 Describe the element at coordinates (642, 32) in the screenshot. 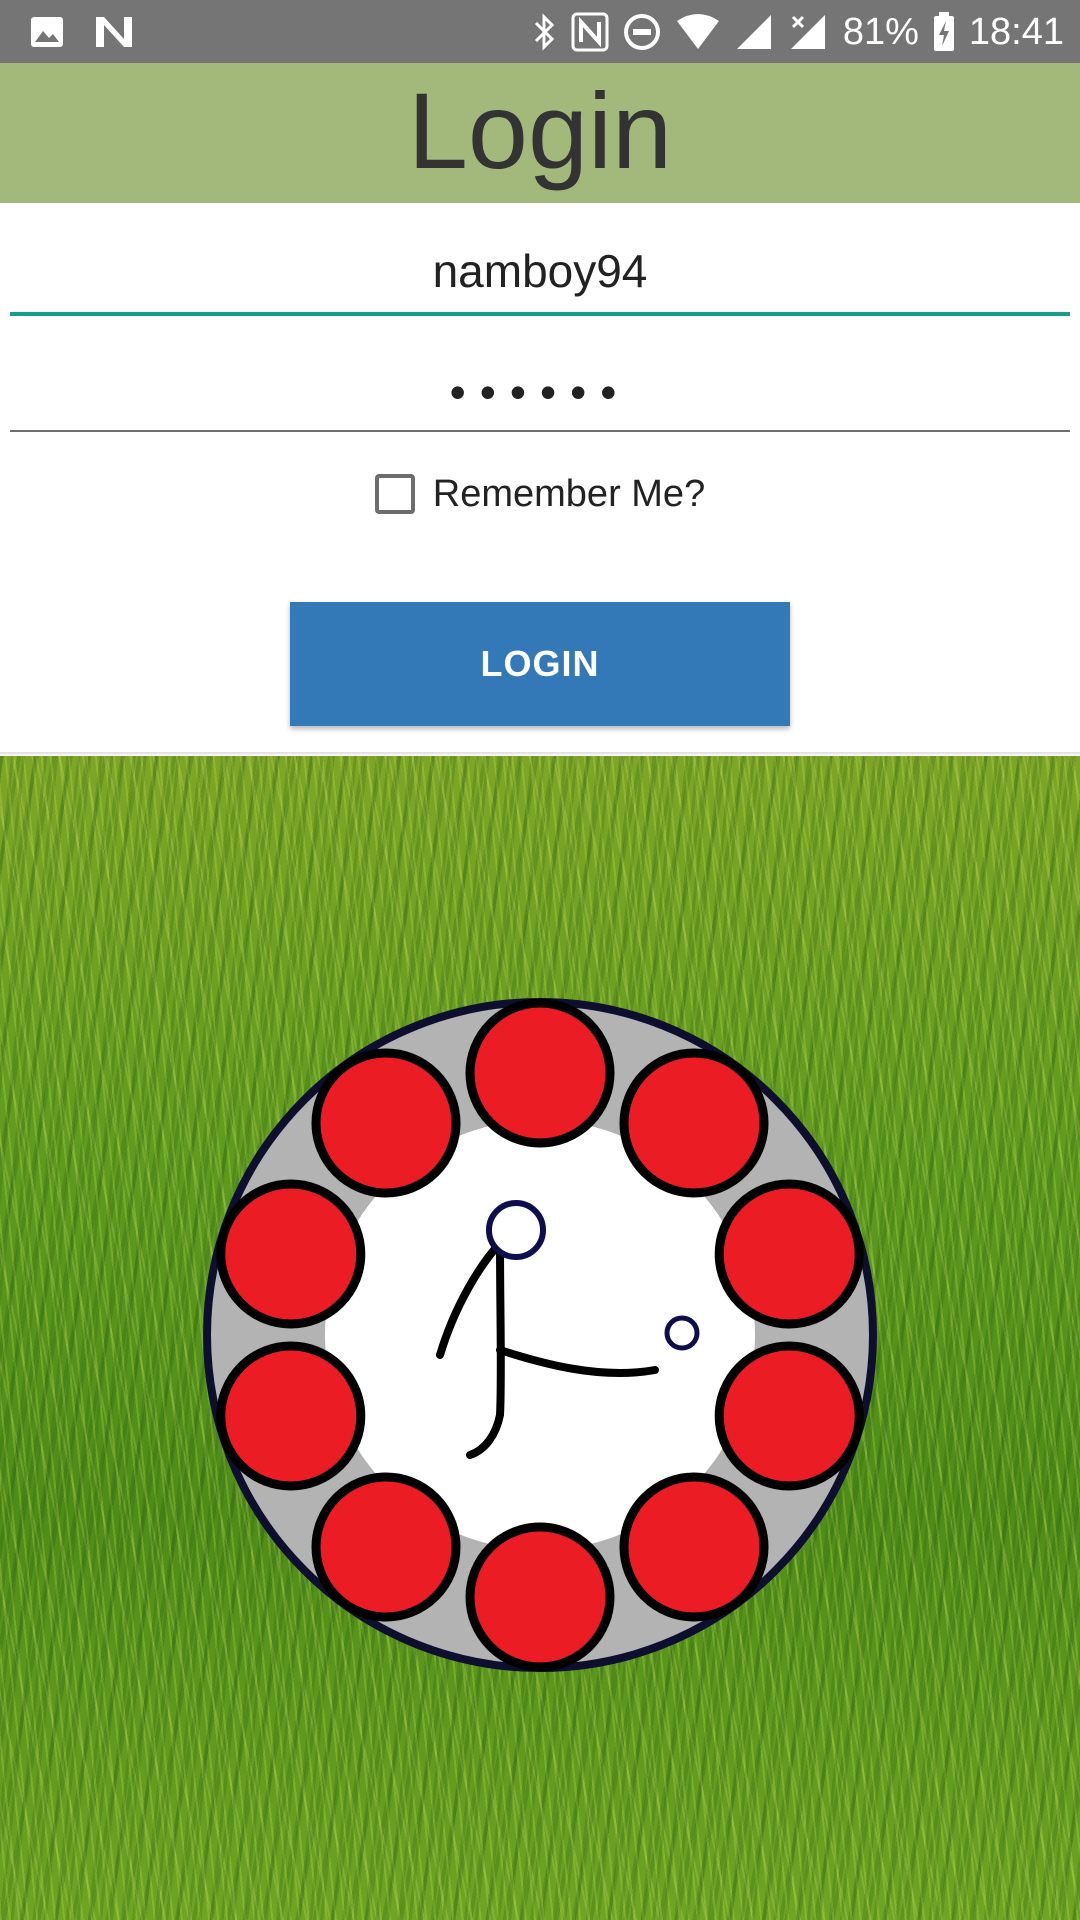

I see `do-not-disturb-icon` at that location.